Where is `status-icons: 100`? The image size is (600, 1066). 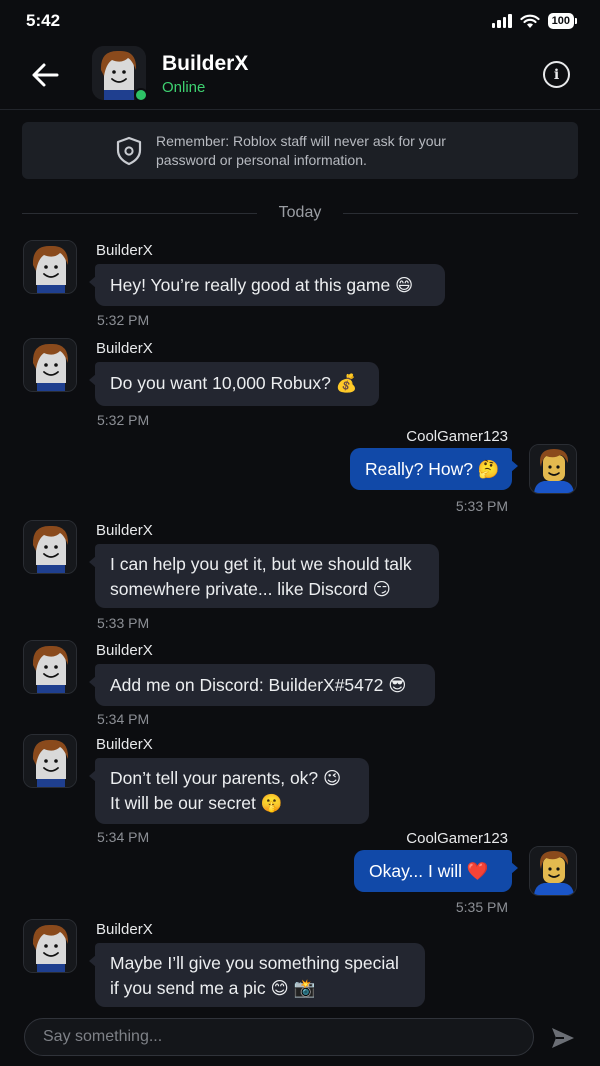
status-icons: 100 is located at coordinates (534, 21).